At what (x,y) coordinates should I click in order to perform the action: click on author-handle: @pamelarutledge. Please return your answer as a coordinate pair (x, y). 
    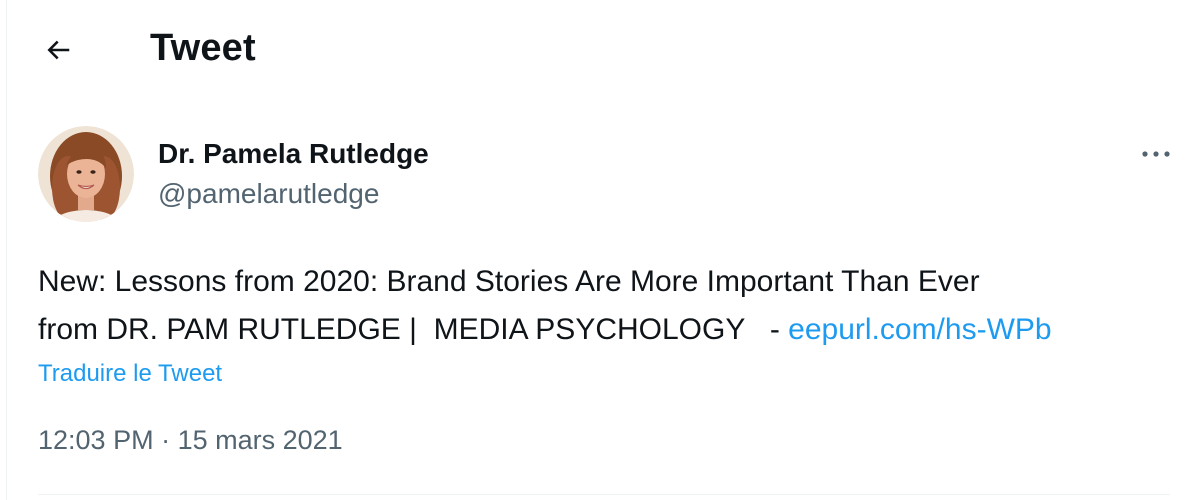
    Looking at the image, I should click on (268, 194).